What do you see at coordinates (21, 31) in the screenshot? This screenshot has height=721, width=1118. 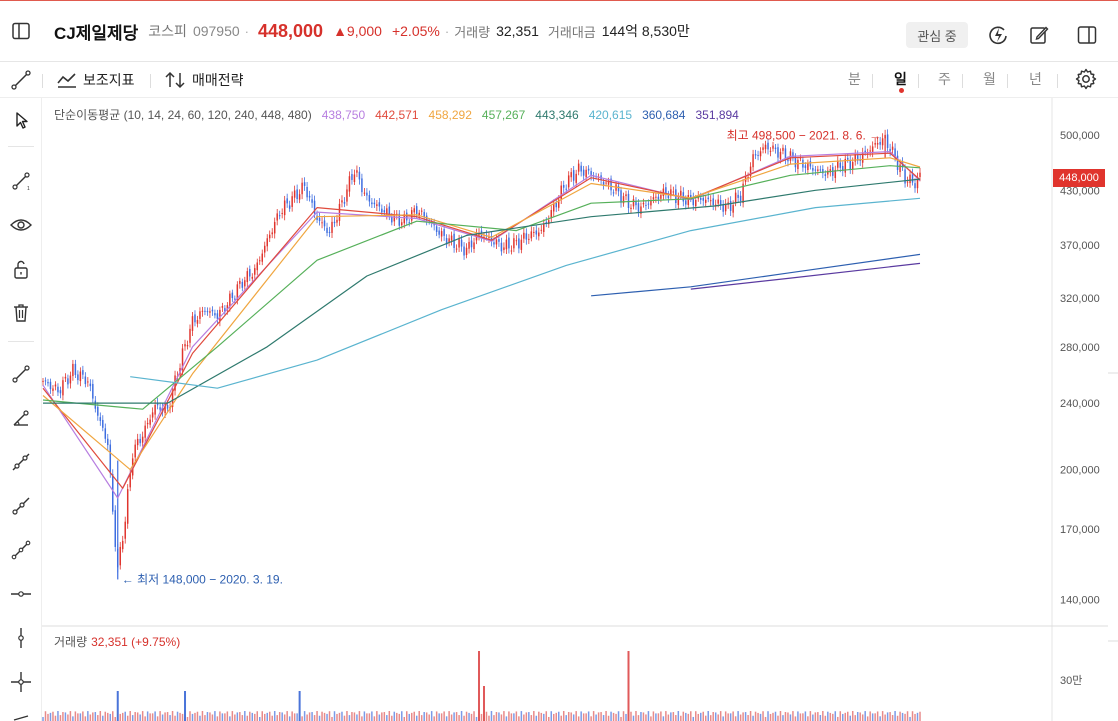 I see `sidebar-toggle-icon` at bounding box center [21, 31].